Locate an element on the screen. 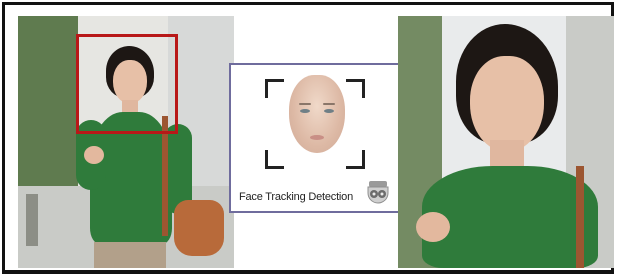 The height and width of the screenshot is (280, 620). focus-corner-top-right is located at coordinates (355, 88).